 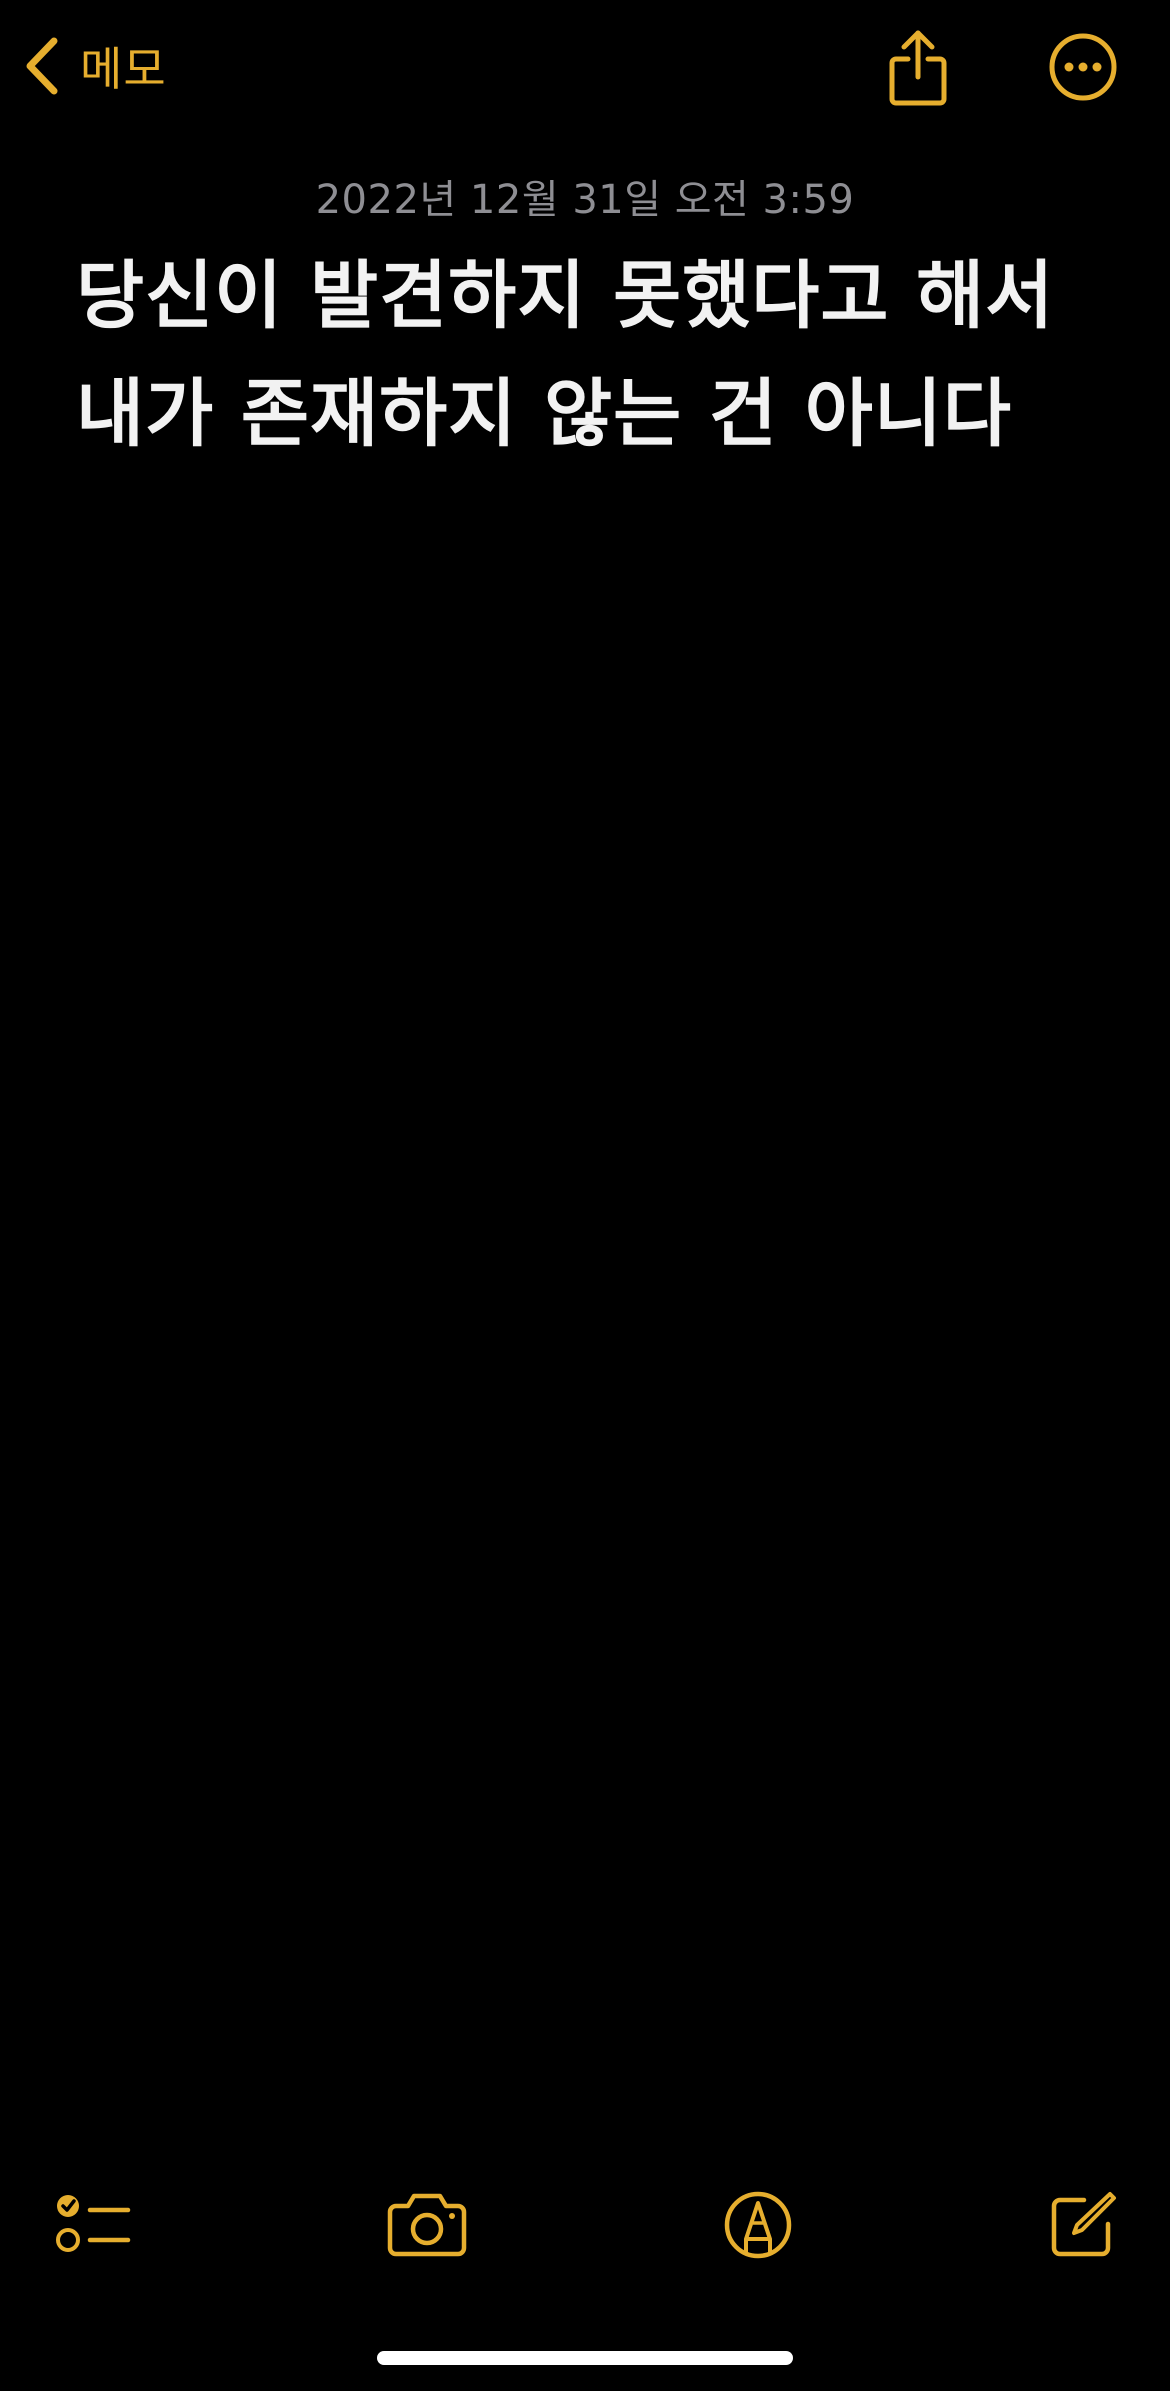 I want to click on back-button: 메모, so click(x=94, y=66).